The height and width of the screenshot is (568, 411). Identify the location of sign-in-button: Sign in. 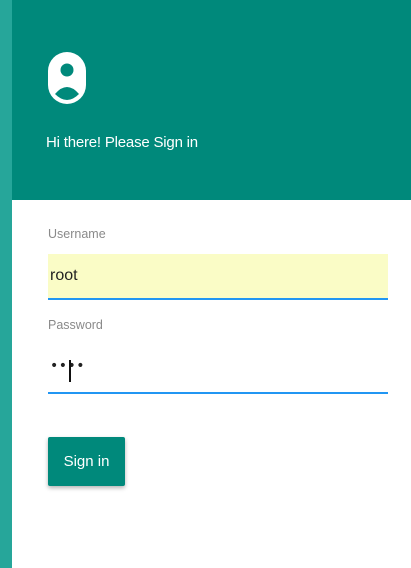
(86, 461).